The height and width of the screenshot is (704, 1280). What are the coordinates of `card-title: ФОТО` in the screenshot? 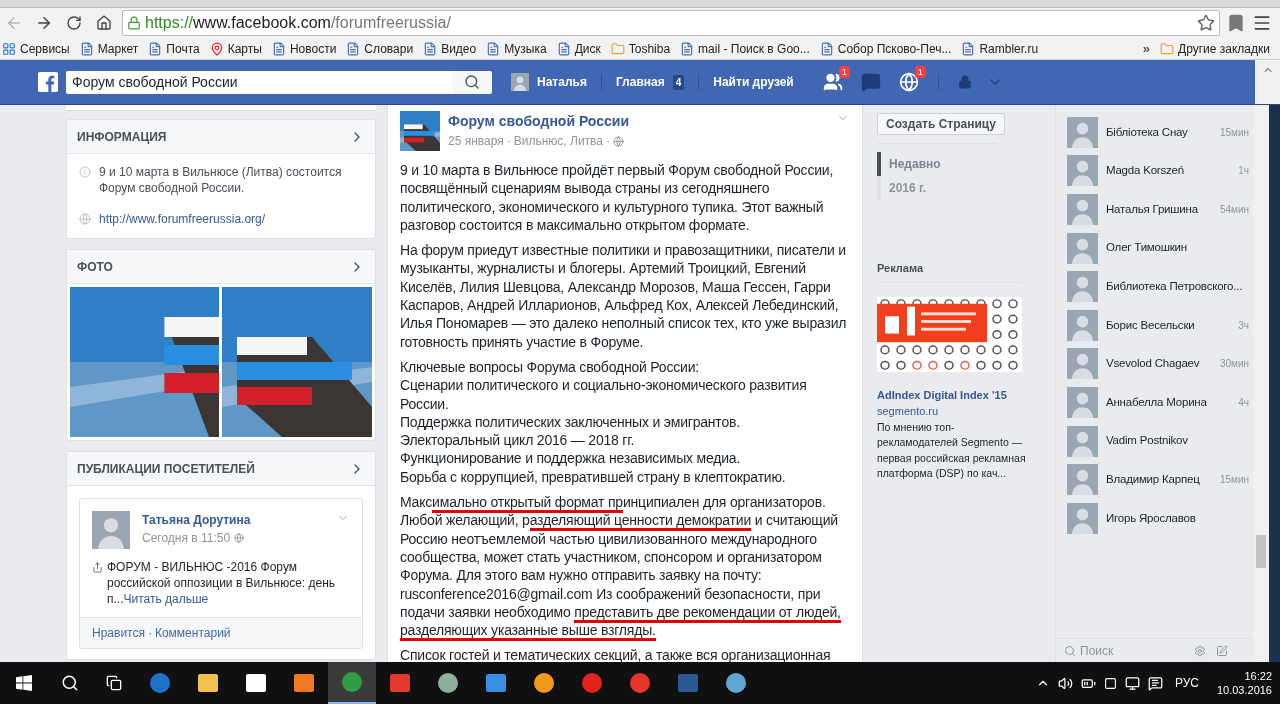 It's located at (95, 267).